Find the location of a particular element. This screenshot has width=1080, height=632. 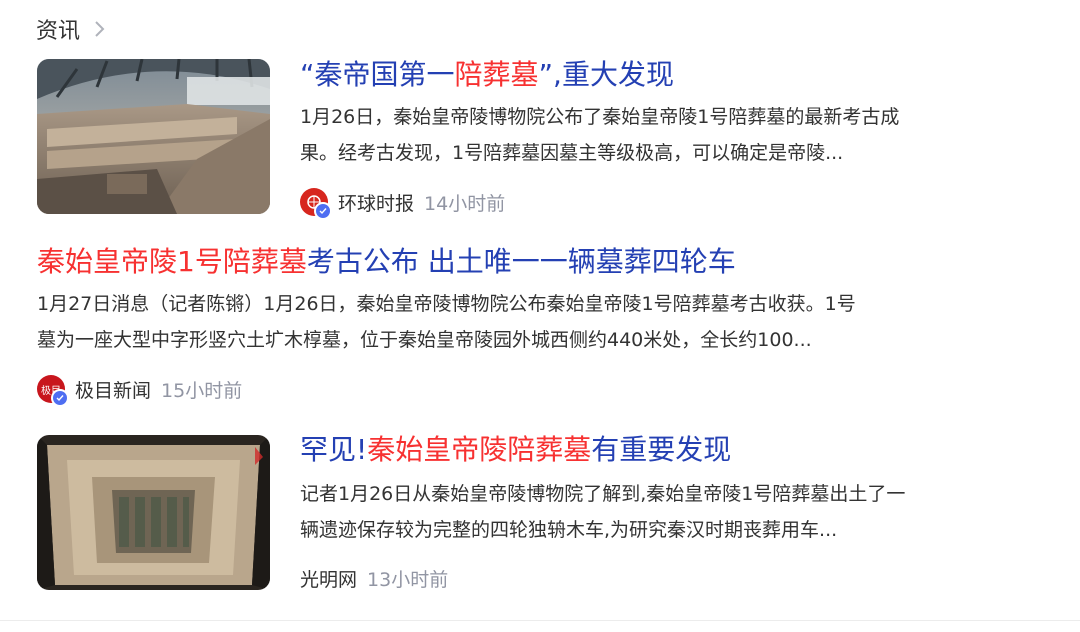

news-title-3: 罕见!秦始皇帝陵陪葬墓有重要发现 is located at coordinates (515, 450).